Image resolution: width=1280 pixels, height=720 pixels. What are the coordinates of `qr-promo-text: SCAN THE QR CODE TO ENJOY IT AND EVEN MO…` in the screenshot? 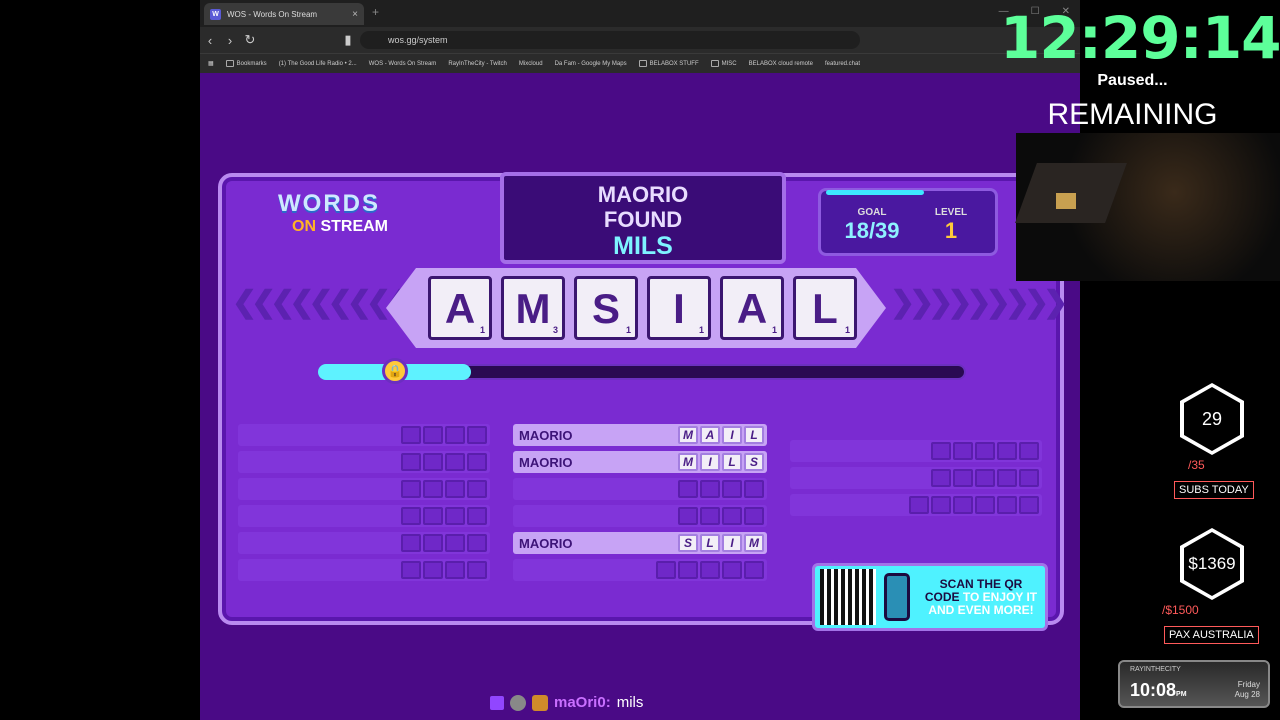 It's located at (981, 597).